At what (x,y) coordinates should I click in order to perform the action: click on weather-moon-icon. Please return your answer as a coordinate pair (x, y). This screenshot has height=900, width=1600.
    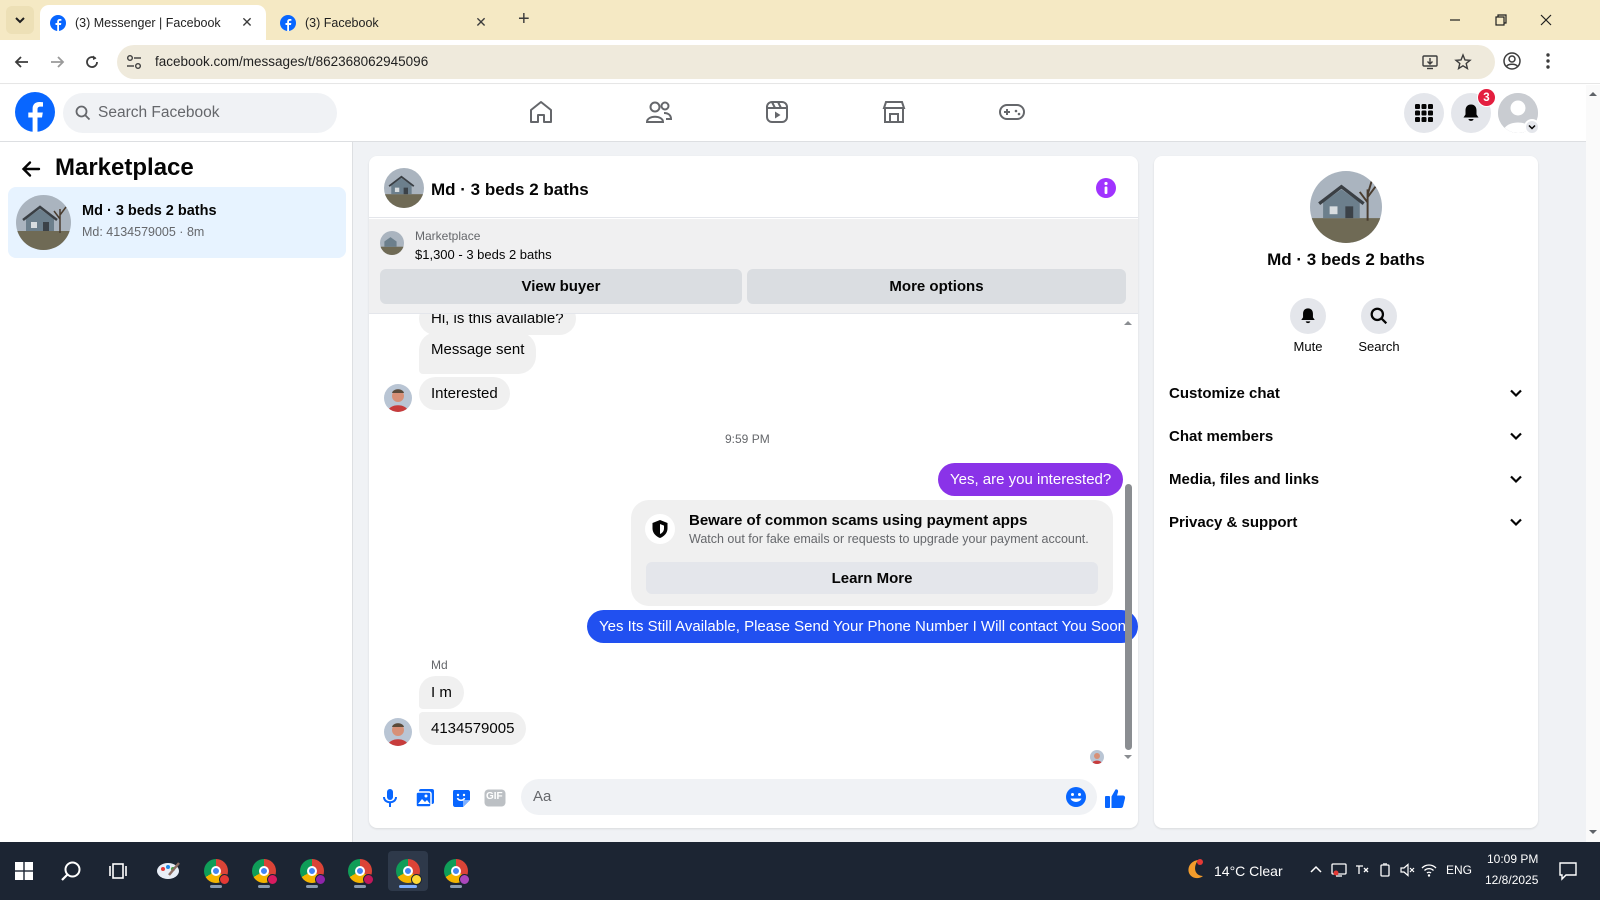
    Looking at the image, I should click on (1194, 869).